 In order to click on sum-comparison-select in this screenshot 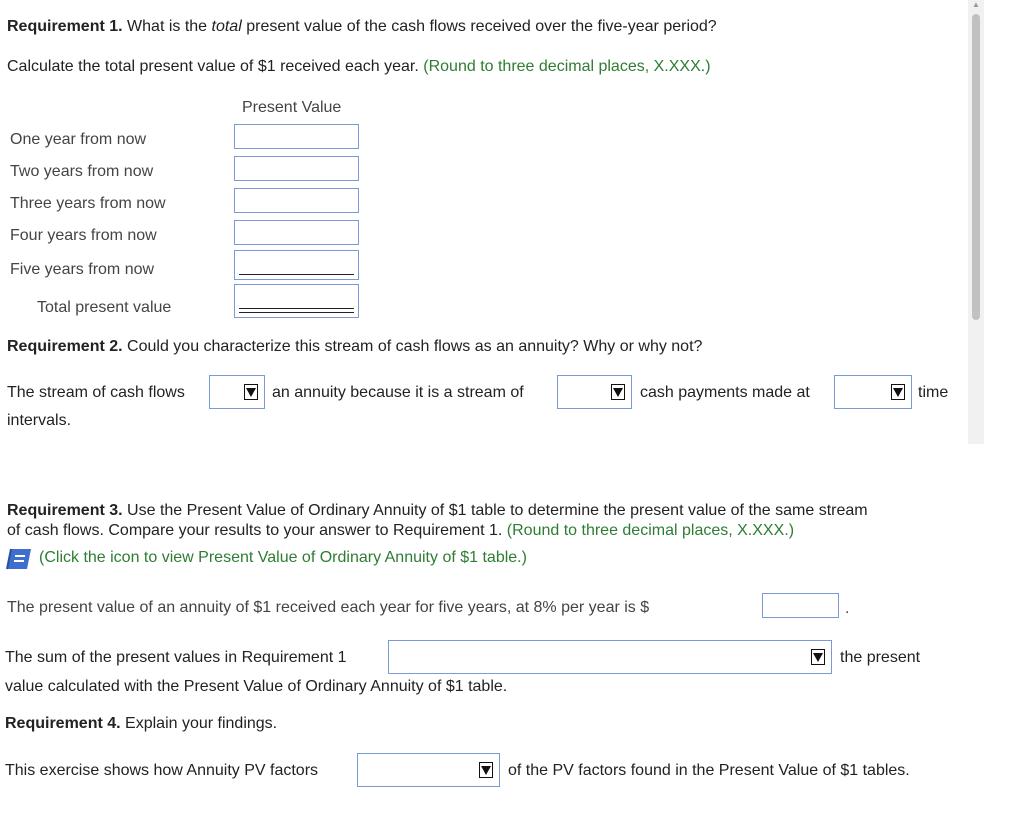, I will do `click(610, 657)`.